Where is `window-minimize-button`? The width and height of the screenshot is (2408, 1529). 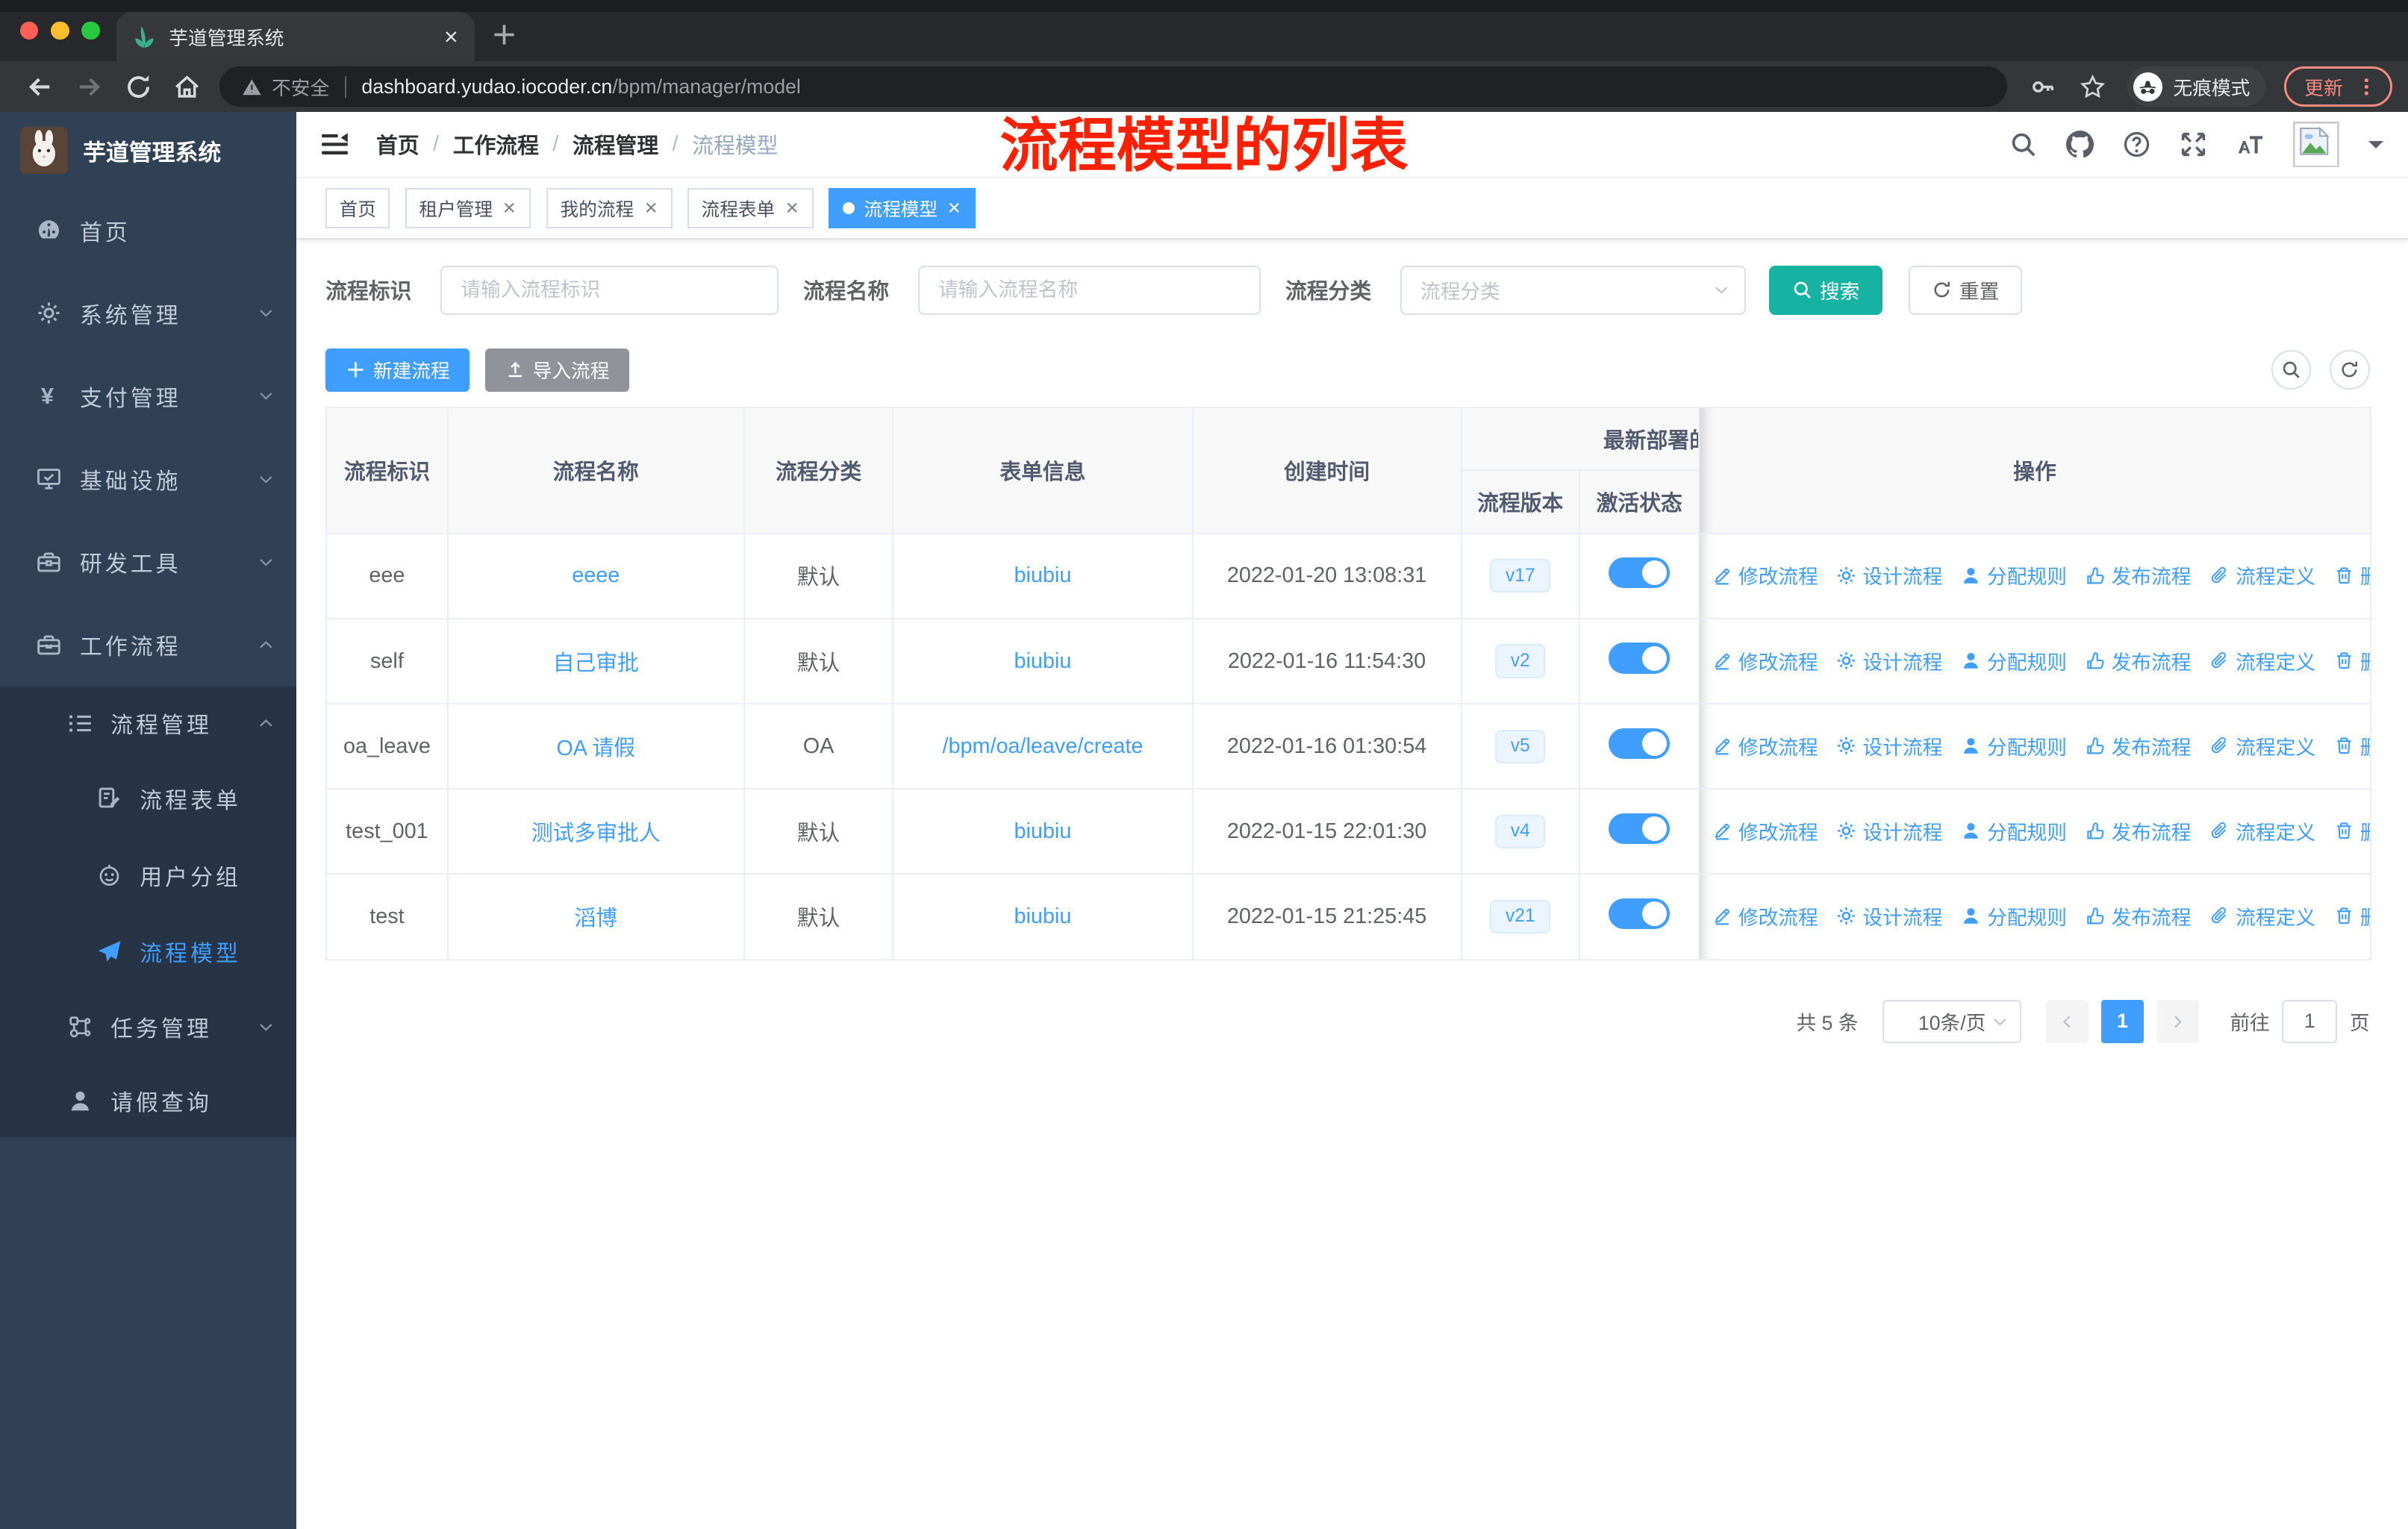
window-minimize-button is located at coordinates (59, 30).